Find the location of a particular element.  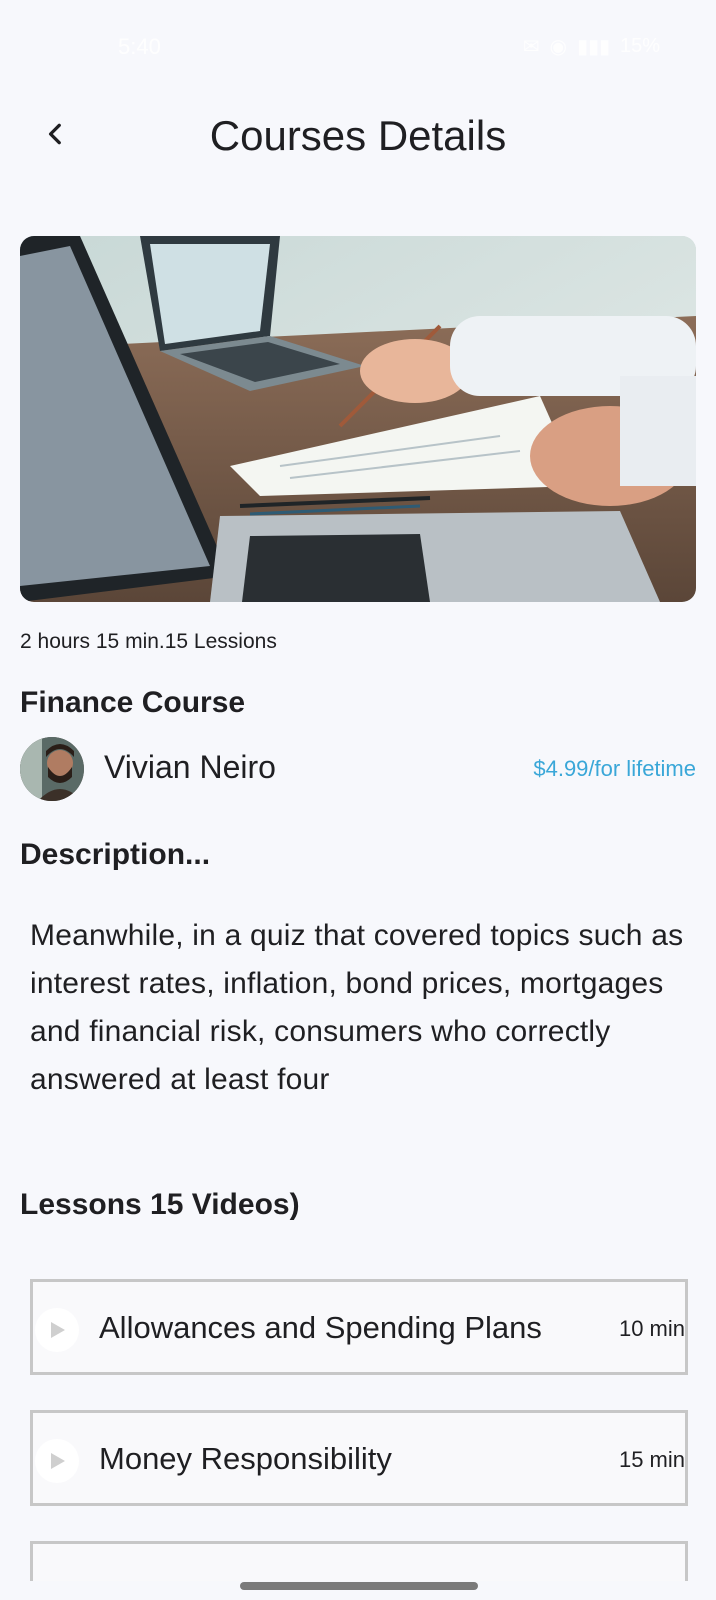

lesson-item: Money Responsibility 15 min is located at coordinates (359, 1458).